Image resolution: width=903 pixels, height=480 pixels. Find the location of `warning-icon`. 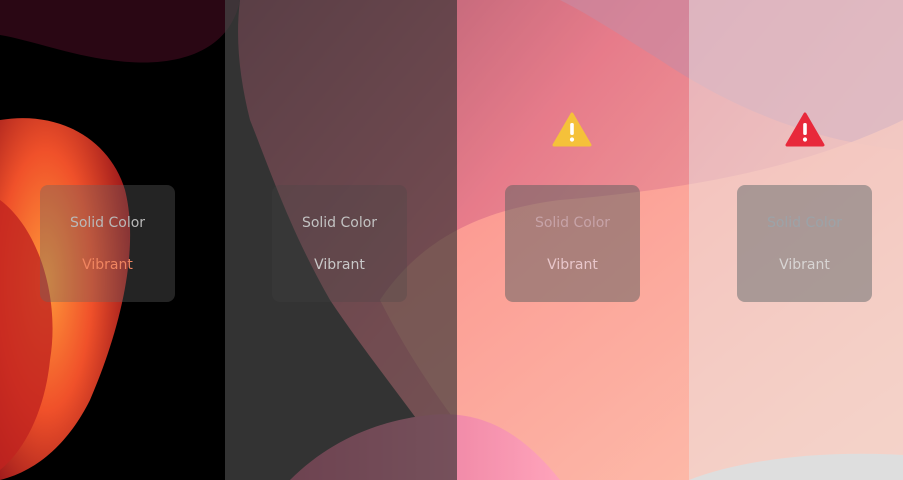

warning-icon is located at coordinates (572, 129).